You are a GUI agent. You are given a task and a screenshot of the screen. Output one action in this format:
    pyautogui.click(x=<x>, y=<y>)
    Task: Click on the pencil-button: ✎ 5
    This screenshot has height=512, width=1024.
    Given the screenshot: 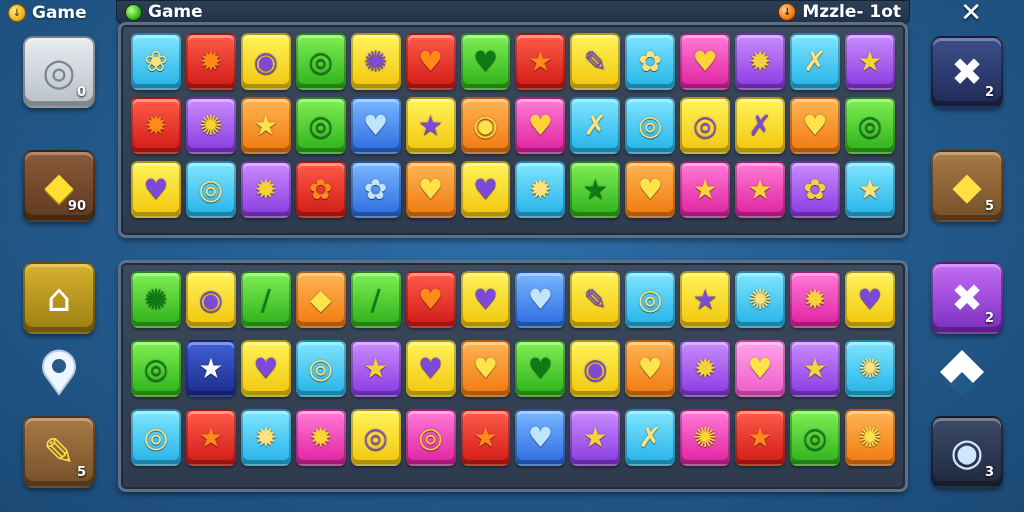 What is the action you would take?
    pyautogui.click(x=59, y=452)
    